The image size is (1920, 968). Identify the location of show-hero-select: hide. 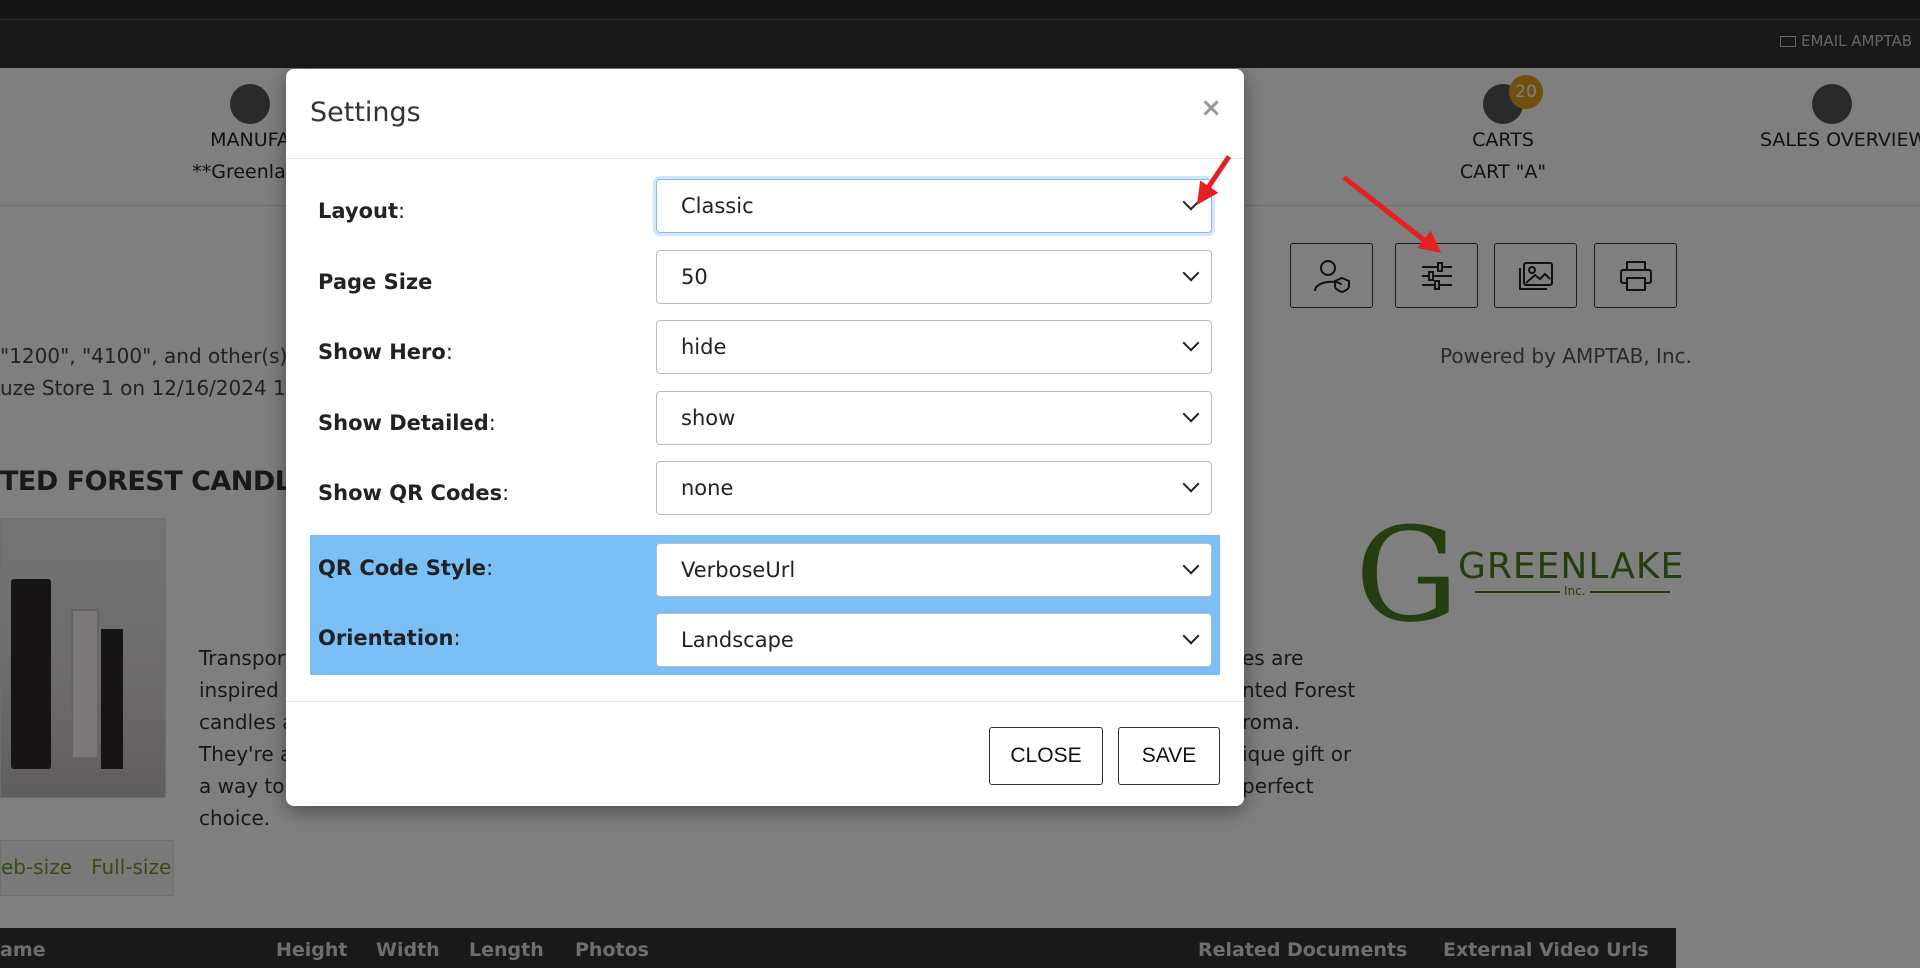
(934, 347).